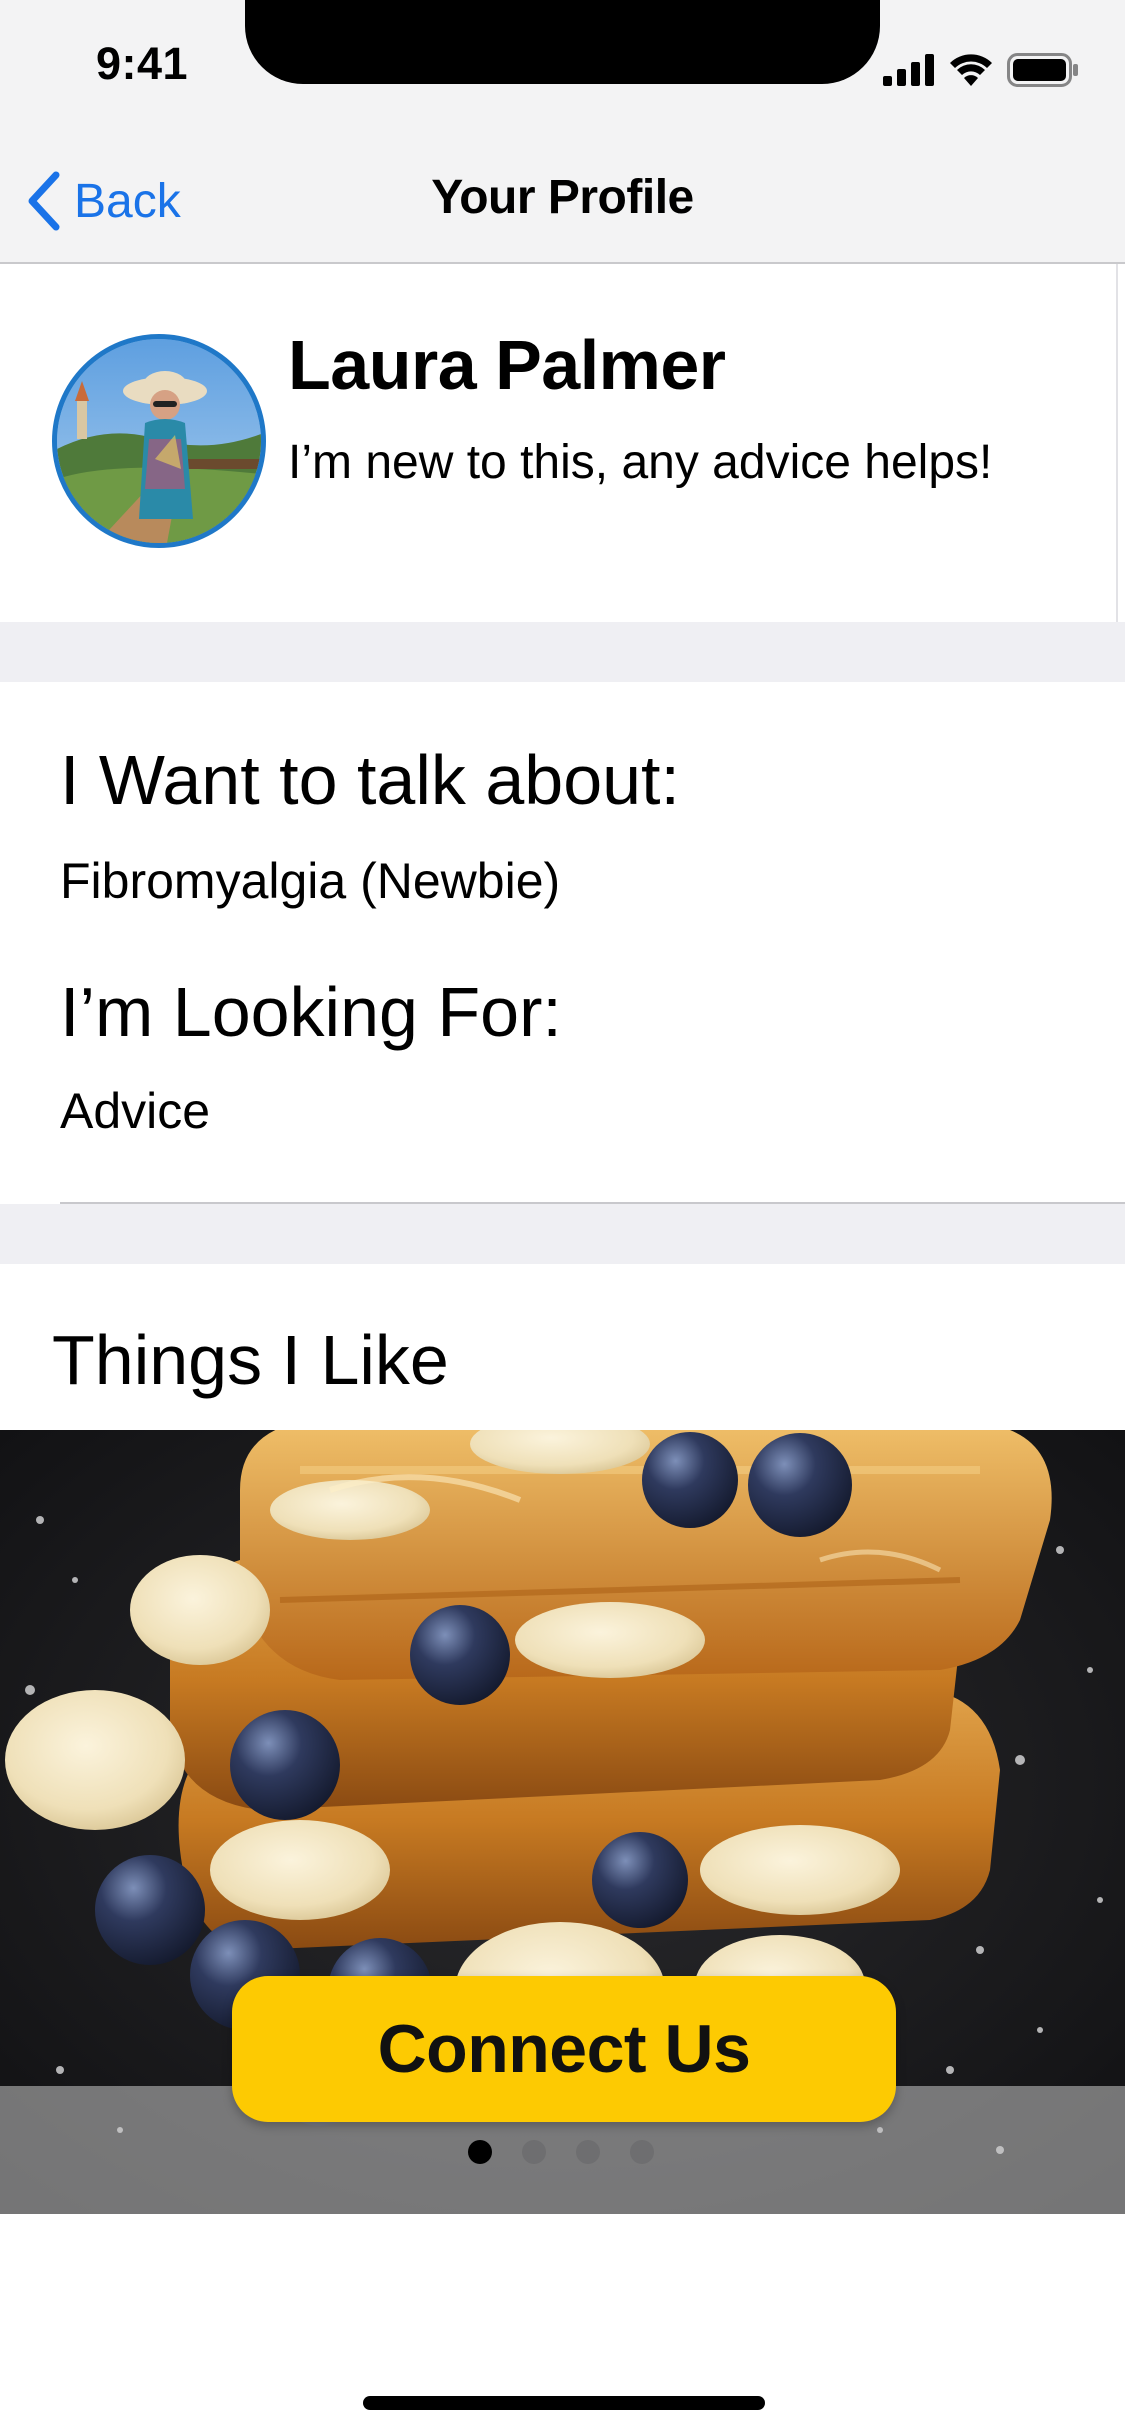  Describe the element at coordinates (564, 2049) in the screenshot. I see `connect-us-button: Connect Us` at that location.